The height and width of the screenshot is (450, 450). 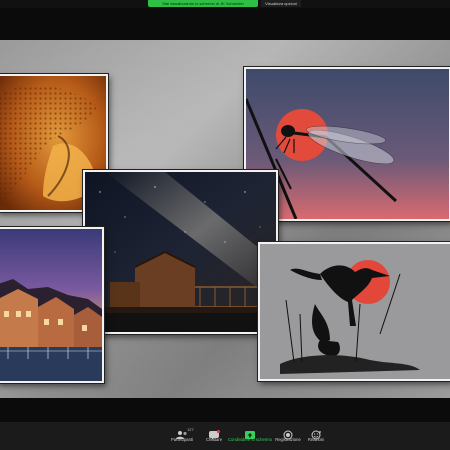 I want to click on chat-icon, so click(x=214, y=433).